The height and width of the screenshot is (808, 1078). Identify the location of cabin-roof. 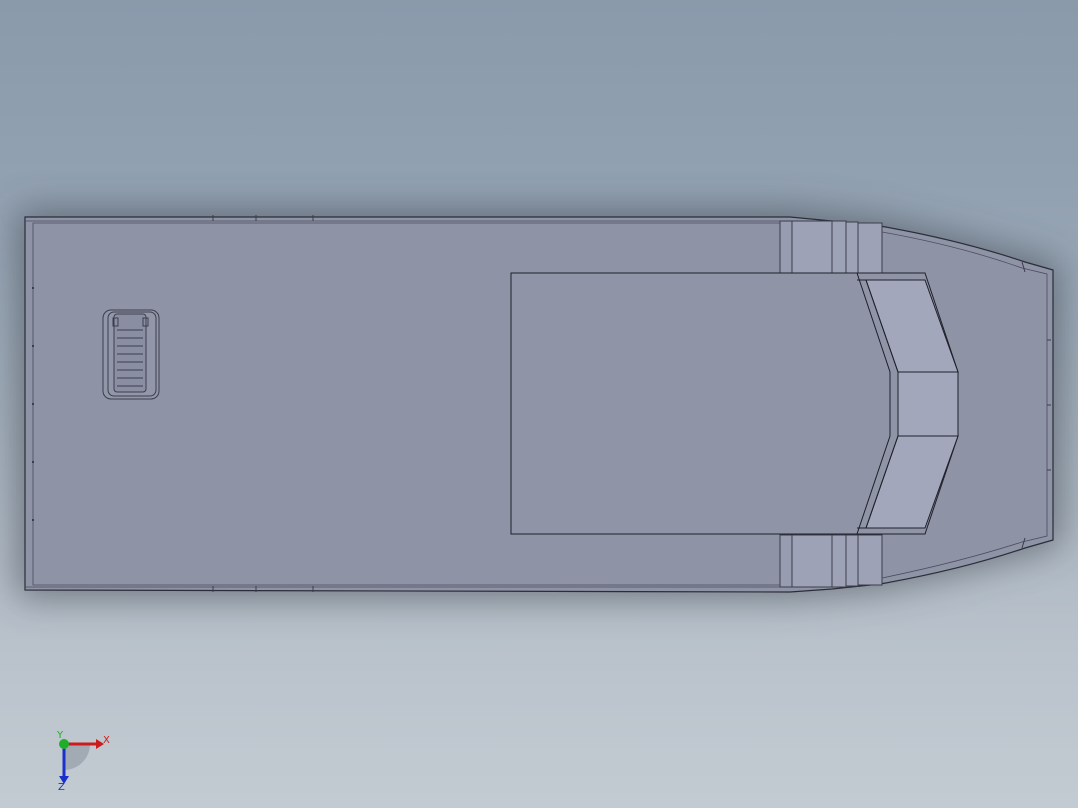
(718, 403).